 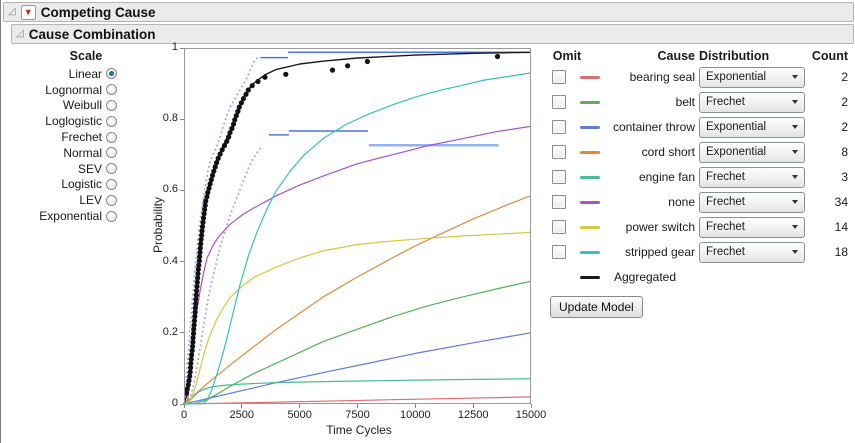 I want to click on scale-option-frechet: Frechet, so click(x=59, y=137).